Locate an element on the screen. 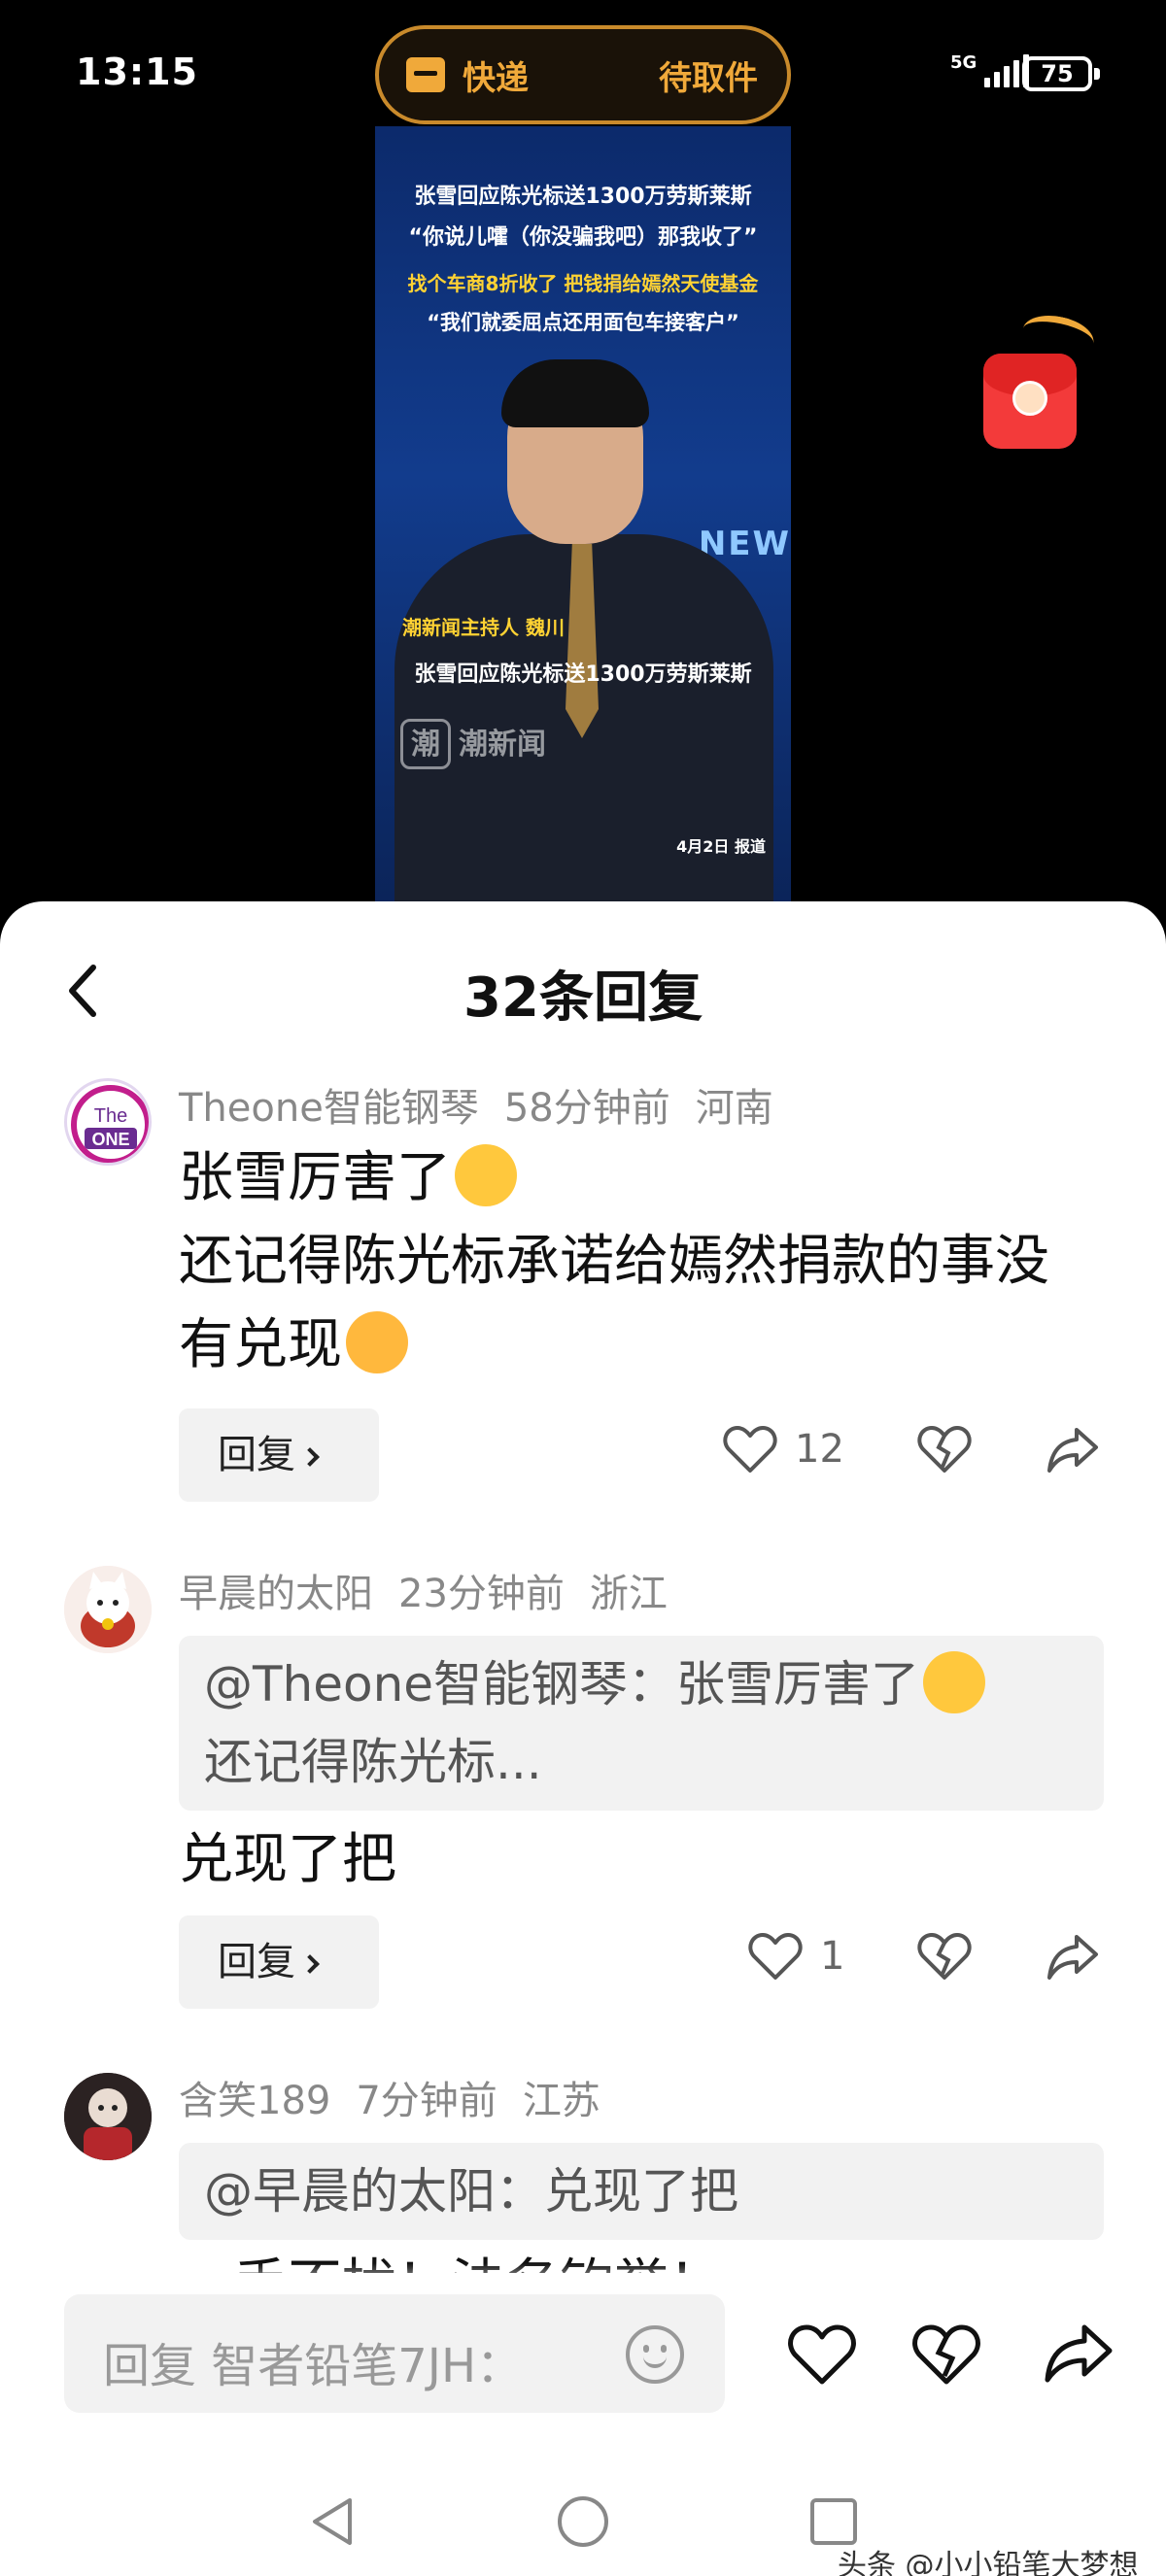  like-button: 12 is located at coordinates (783, 1449).